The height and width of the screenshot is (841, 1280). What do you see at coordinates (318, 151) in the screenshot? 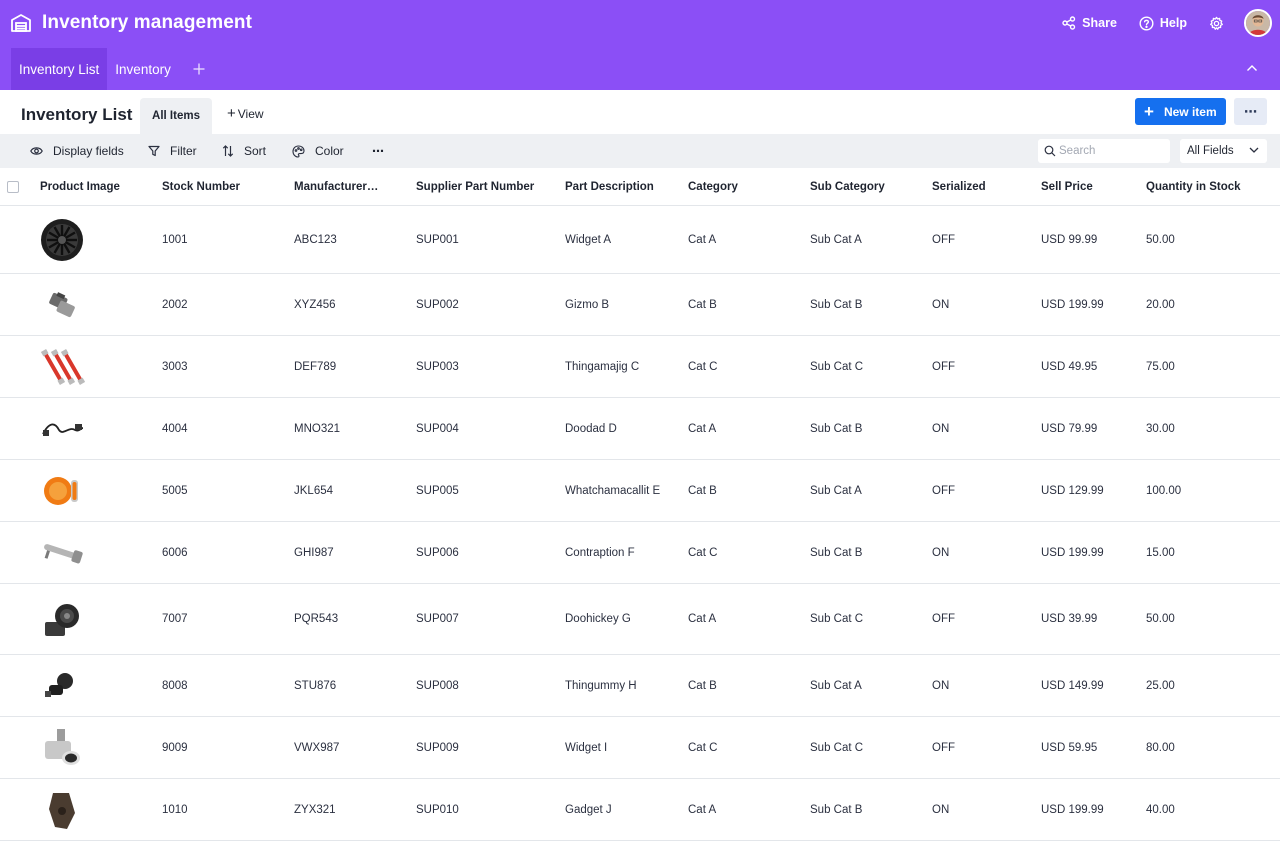
I see `color-button: Color` at bounding box center [318, 151].